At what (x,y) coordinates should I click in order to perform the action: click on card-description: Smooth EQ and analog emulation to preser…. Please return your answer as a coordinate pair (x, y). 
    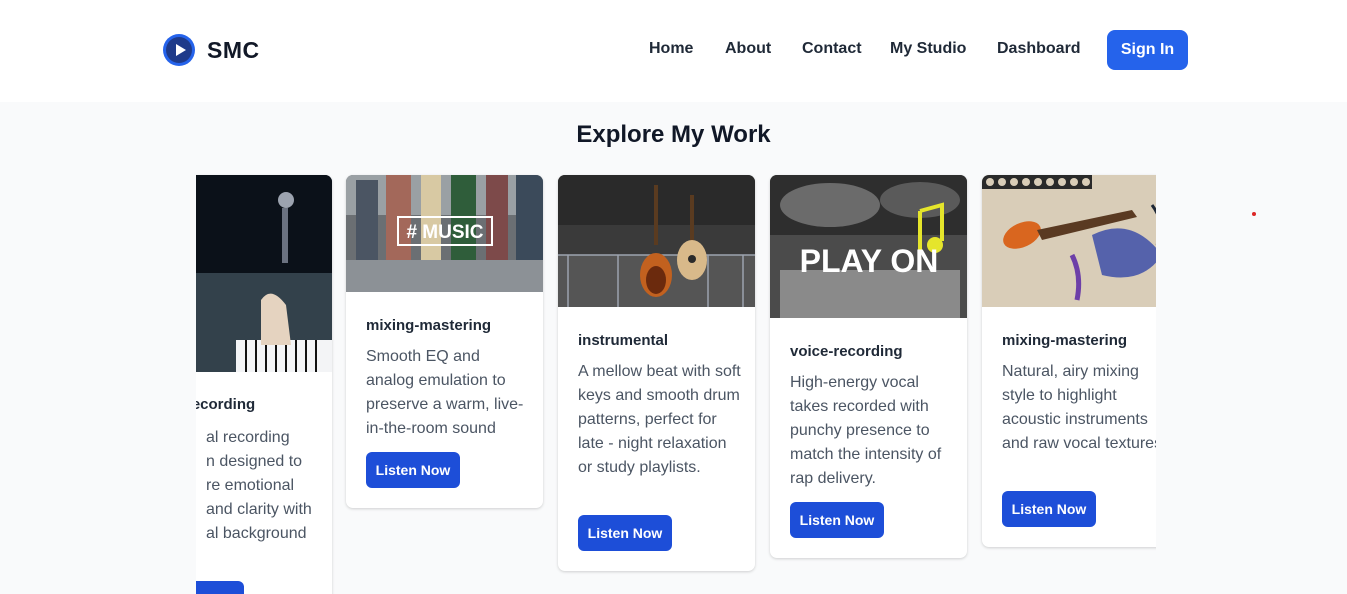
    Looking at the image, I should click on (445, 392).